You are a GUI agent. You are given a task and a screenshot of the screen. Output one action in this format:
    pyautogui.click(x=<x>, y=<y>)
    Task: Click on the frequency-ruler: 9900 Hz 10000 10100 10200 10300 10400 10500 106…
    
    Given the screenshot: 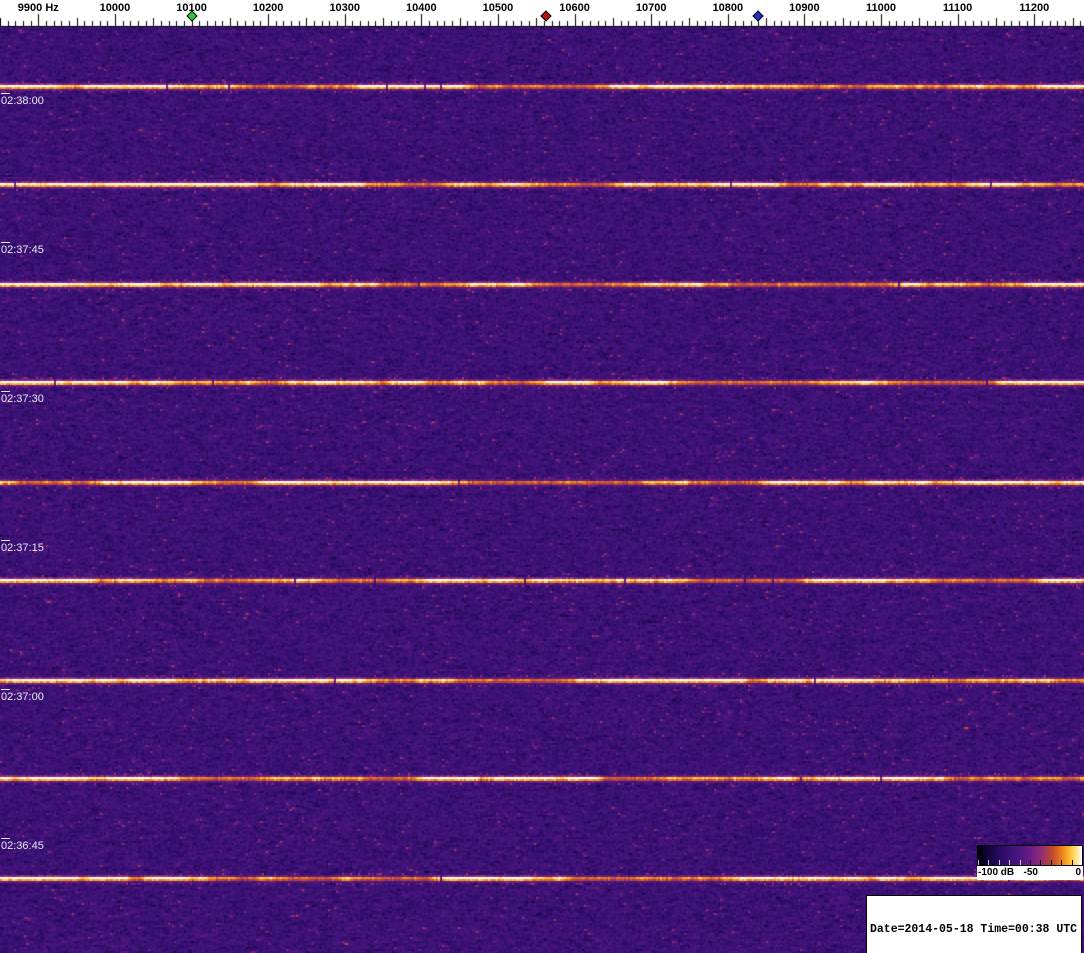 What is the action you would take?
    pyautogui.click(x=542, y=13)
    